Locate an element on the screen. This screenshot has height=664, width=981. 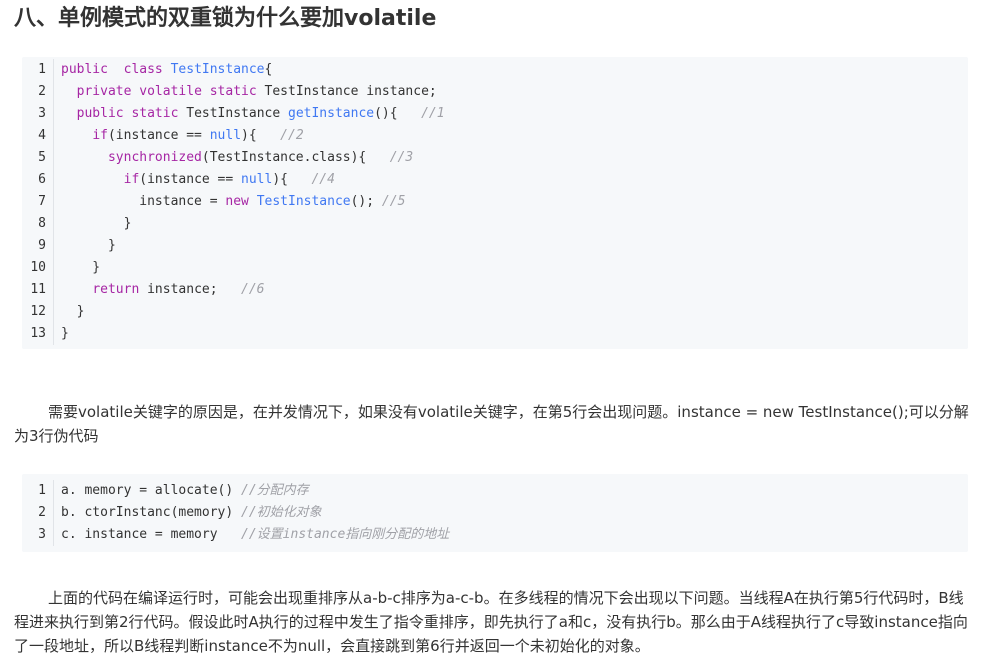
code-line: 10 } is located at coordinates (495, 268).